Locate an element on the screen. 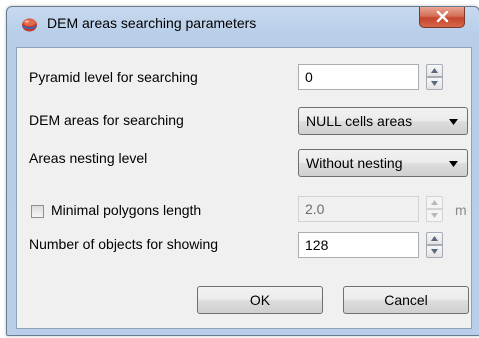  ok-button: OK is located at coordinates (260, 300).